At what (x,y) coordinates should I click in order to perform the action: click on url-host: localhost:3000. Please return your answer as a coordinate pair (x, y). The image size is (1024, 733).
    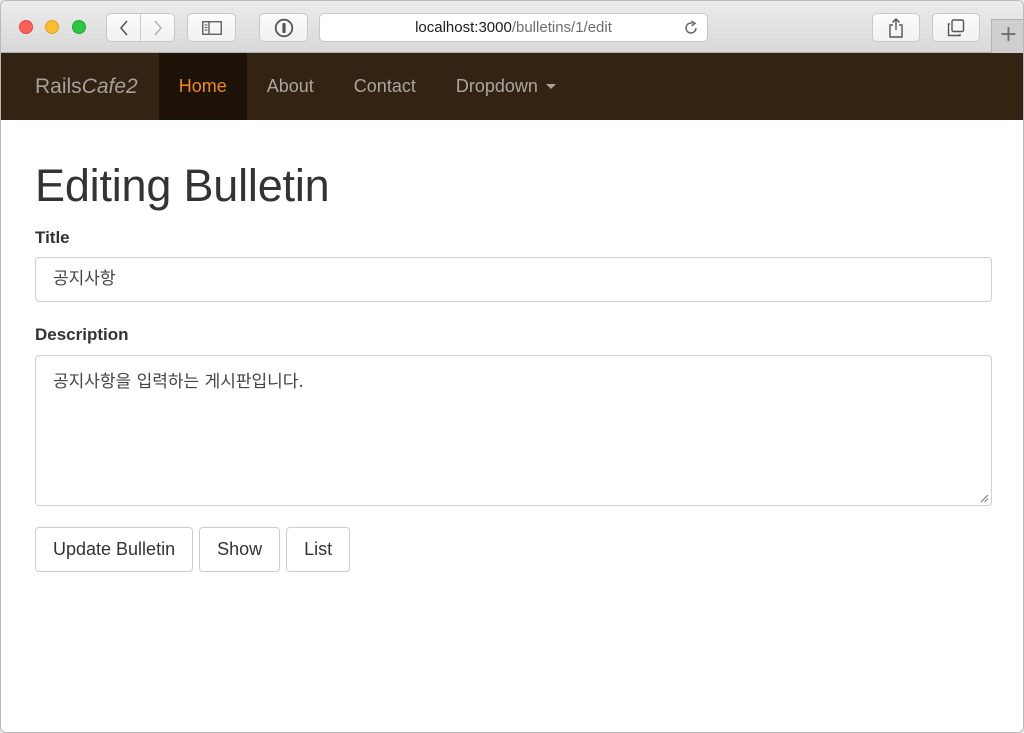
    Looking at the image, I should click on (463, 27).